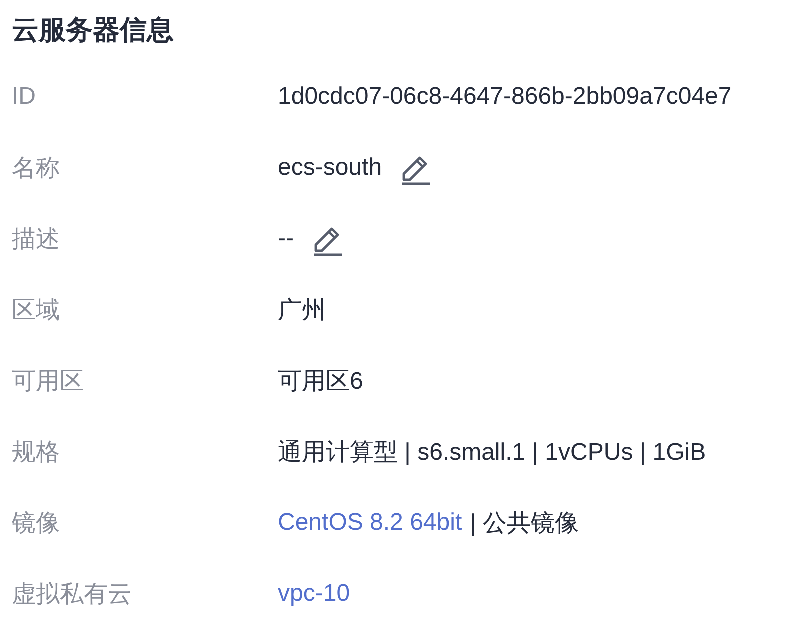 The image size is (788, 620). What do you see at coordinates (93, 30) in the screenshot?
I see `section-title: 云服务器信息` at bounding box center [93, 30].